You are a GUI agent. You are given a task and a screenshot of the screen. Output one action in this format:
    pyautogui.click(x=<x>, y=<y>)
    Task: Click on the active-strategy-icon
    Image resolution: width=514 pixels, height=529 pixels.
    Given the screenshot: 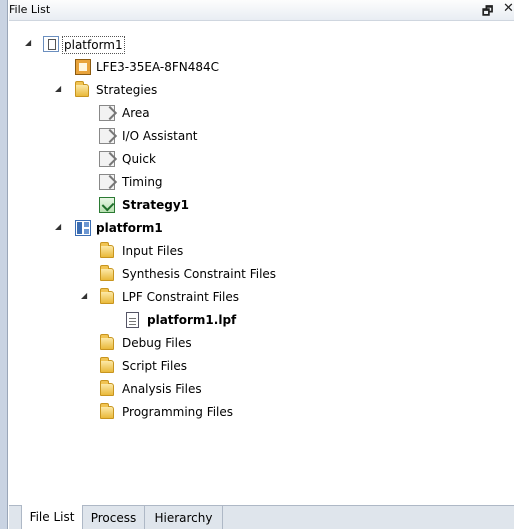 What is the action you would take?
    pyautogui.click(x=107, y=205)
    